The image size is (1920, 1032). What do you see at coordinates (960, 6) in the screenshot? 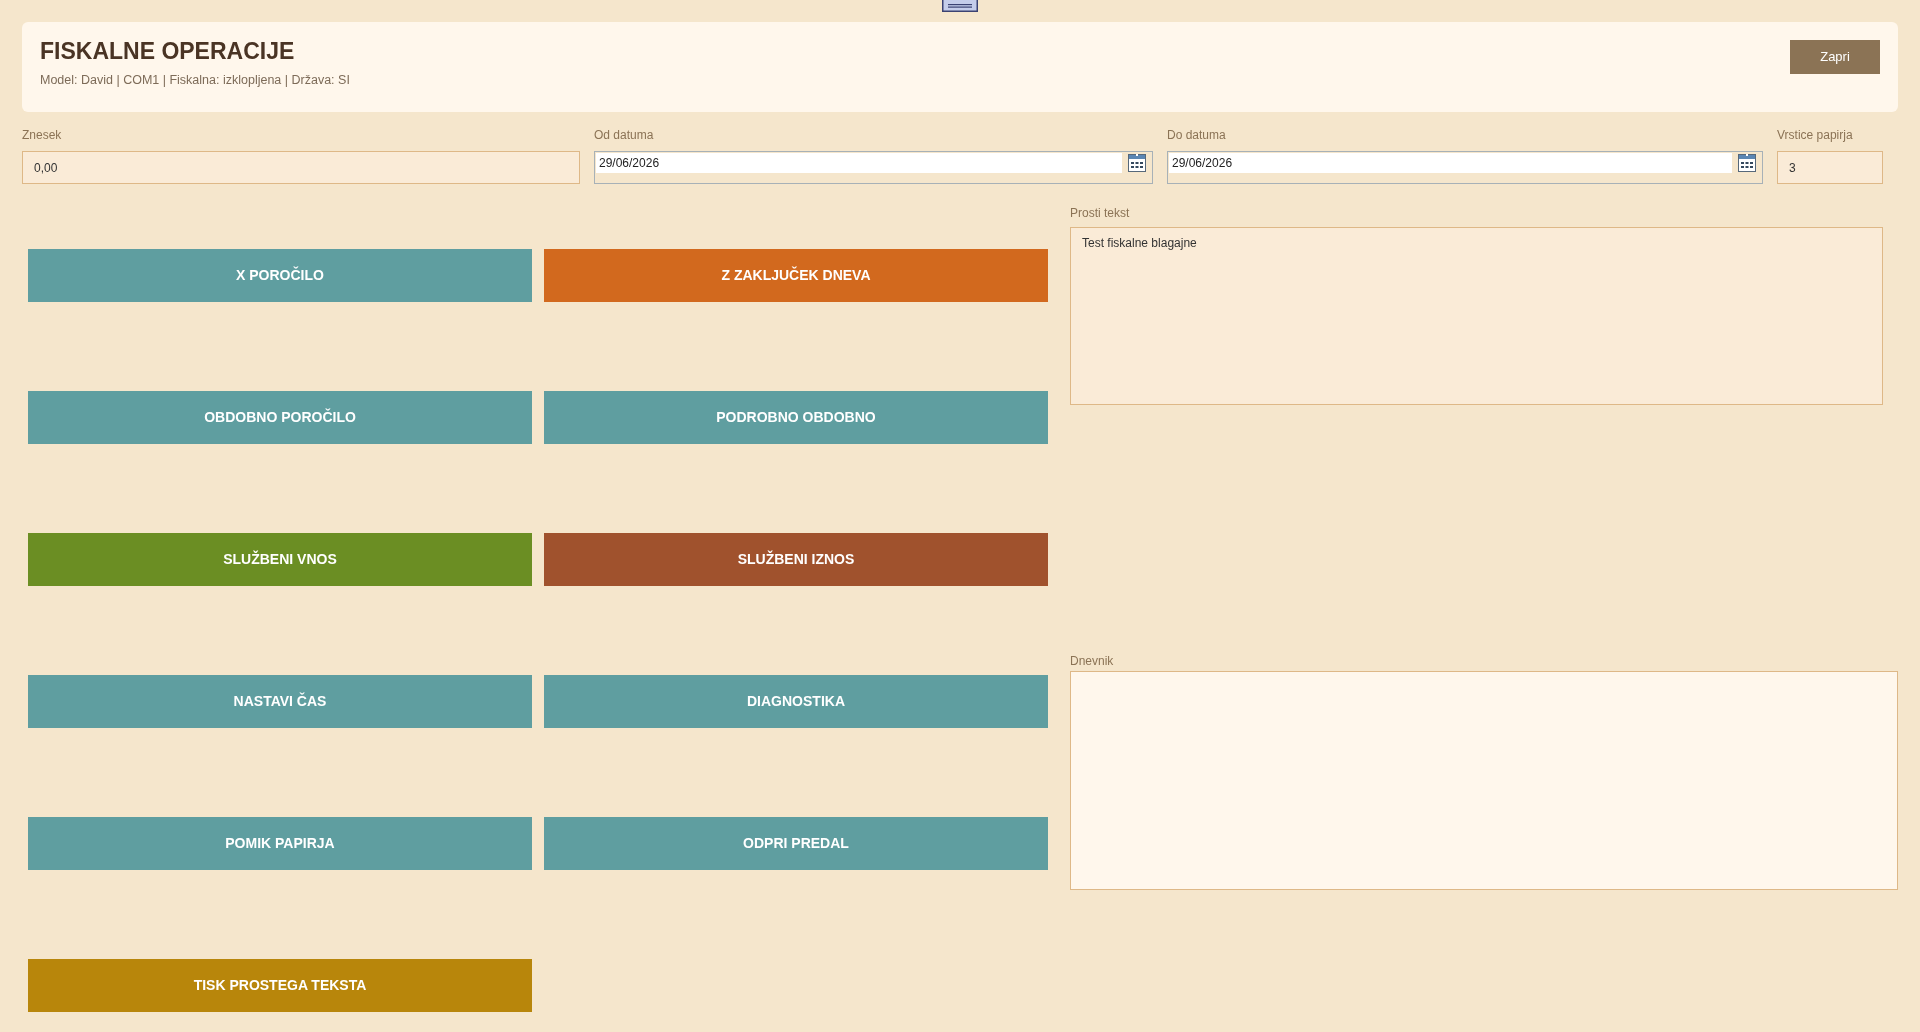
I see `grip-handle-icon` at bounding box center [960, 6].